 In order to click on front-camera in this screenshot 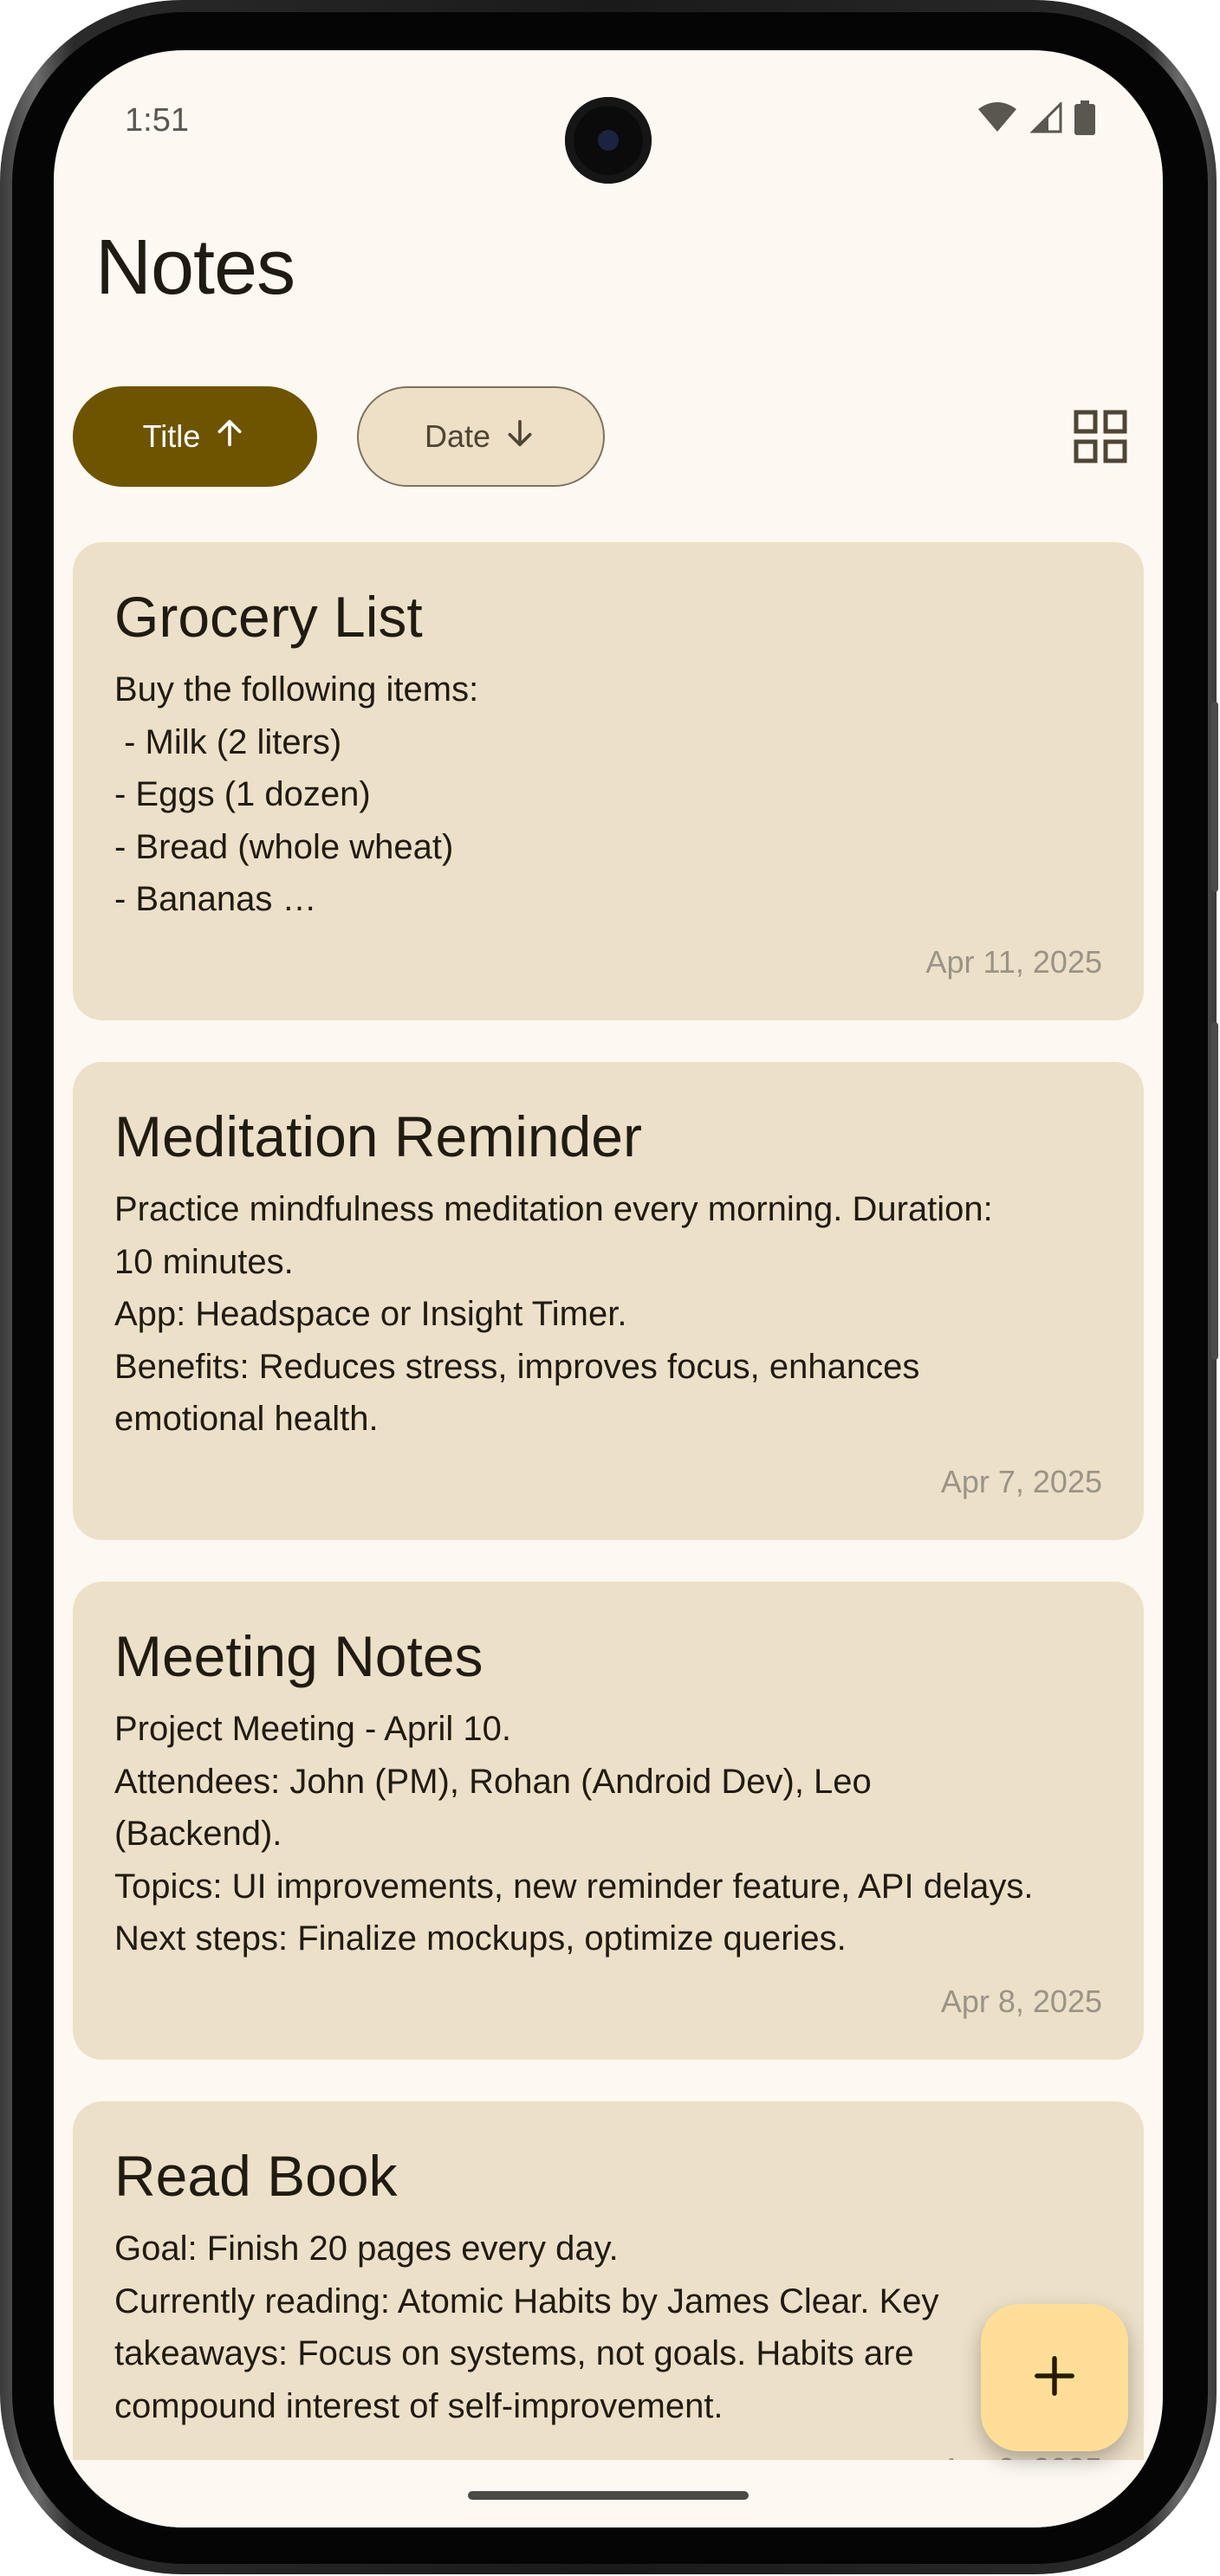, I will do `click(608, 140)`.